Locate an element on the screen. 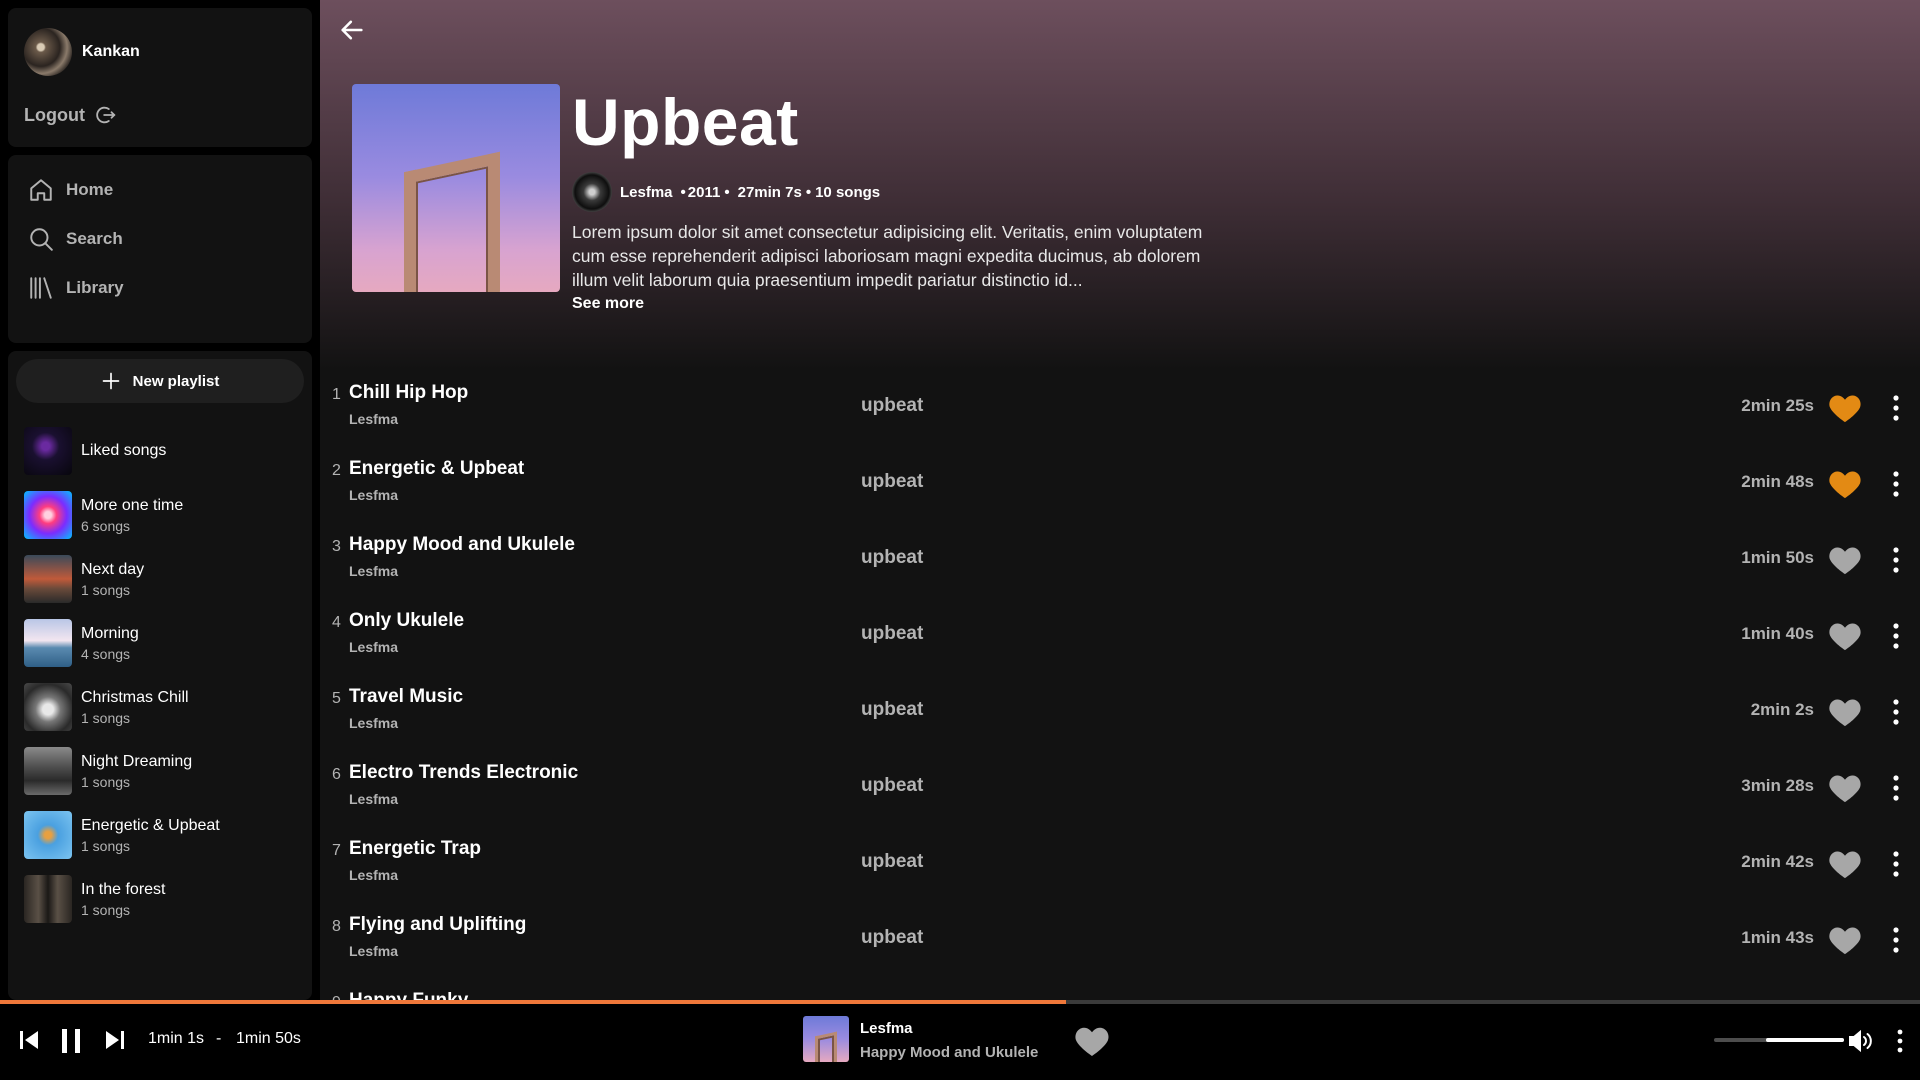 The image size is (1920, 1080). track-number: 3 is located at coordinates (336, 546).